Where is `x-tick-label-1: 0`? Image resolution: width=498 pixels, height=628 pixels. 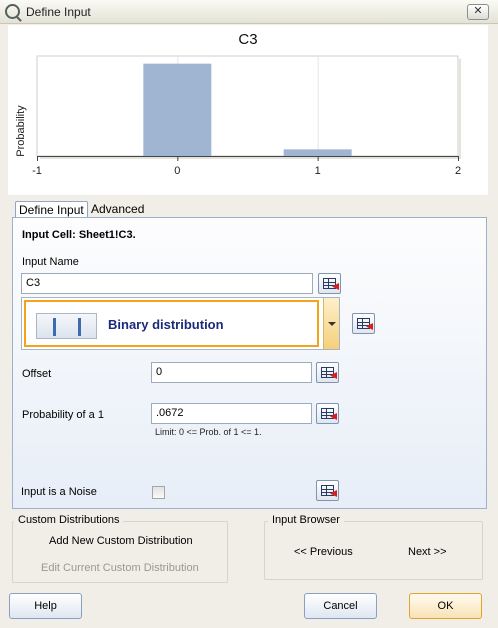
x-tick-label-1: 0 is located at coordinates (177, 171).